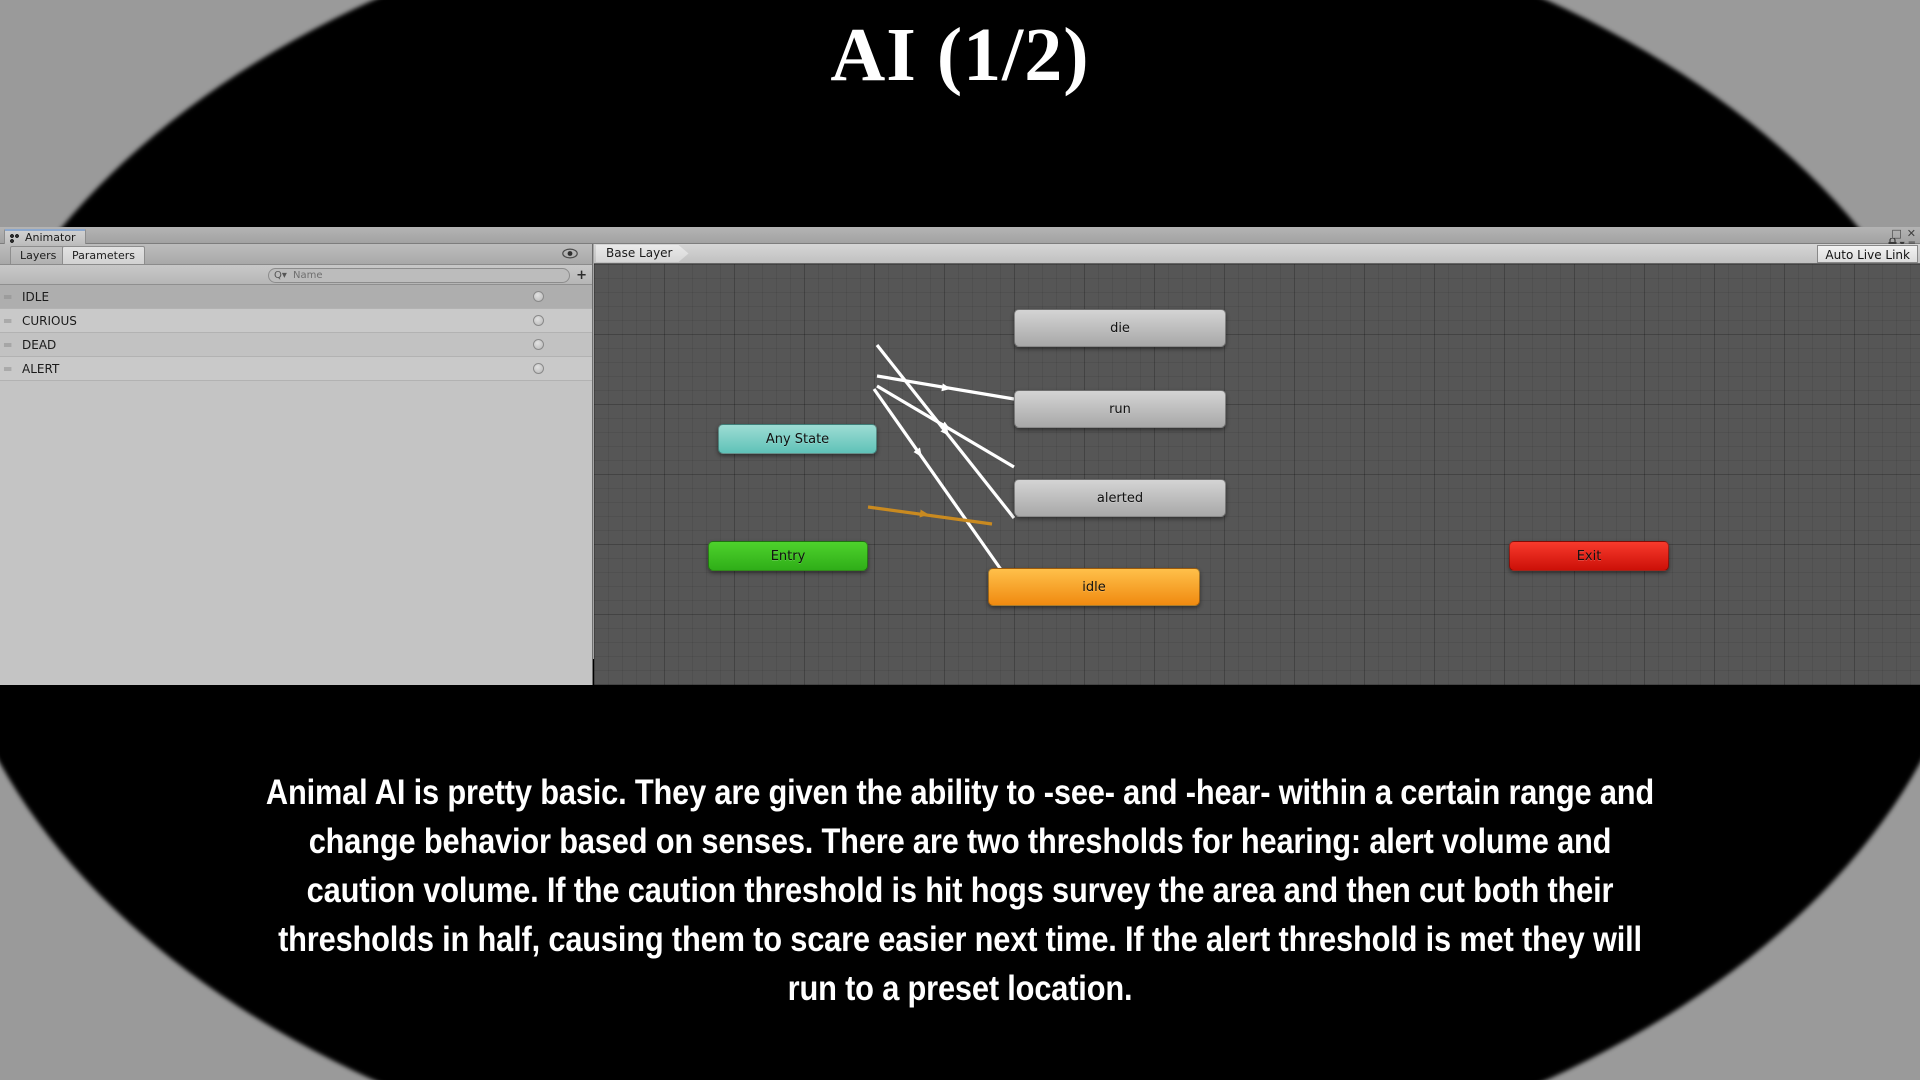  I want to click on tab-animator-label: Animator, so click(50, 237).